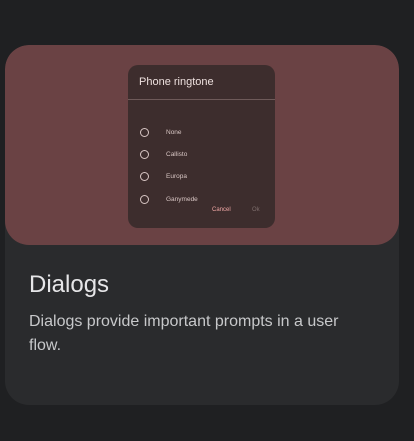  I want to click on card-title: Dialogs, so click(69, 284).